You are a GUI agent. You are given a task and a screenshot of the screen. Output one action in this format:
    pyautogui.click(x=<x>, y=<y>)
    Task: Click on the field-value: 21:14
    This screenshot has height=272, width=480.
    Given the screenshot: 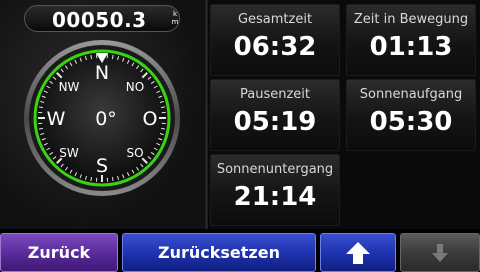 What is the action you would take?
    pyautogui.click(x=275, y=197)
    